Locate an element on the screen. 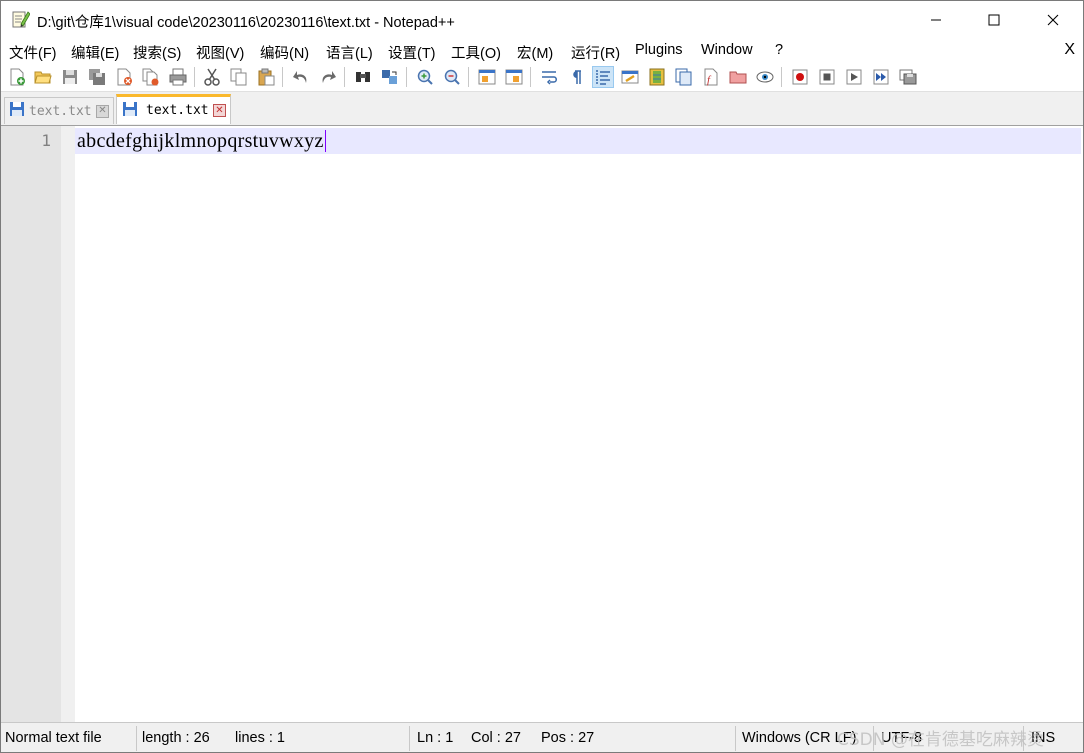  watermark: CSDN @在肯德基吃麻辣烫 is located at coordinates (940, 740).